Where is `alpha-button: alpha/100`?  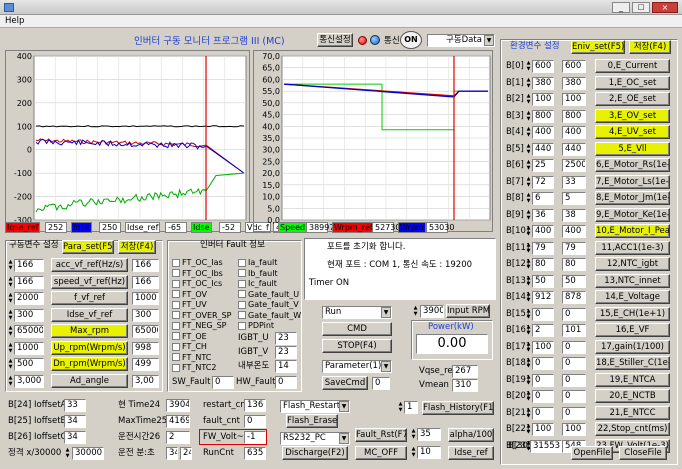 alpha-button: alpha/100 is located at coordinates (471, 435).